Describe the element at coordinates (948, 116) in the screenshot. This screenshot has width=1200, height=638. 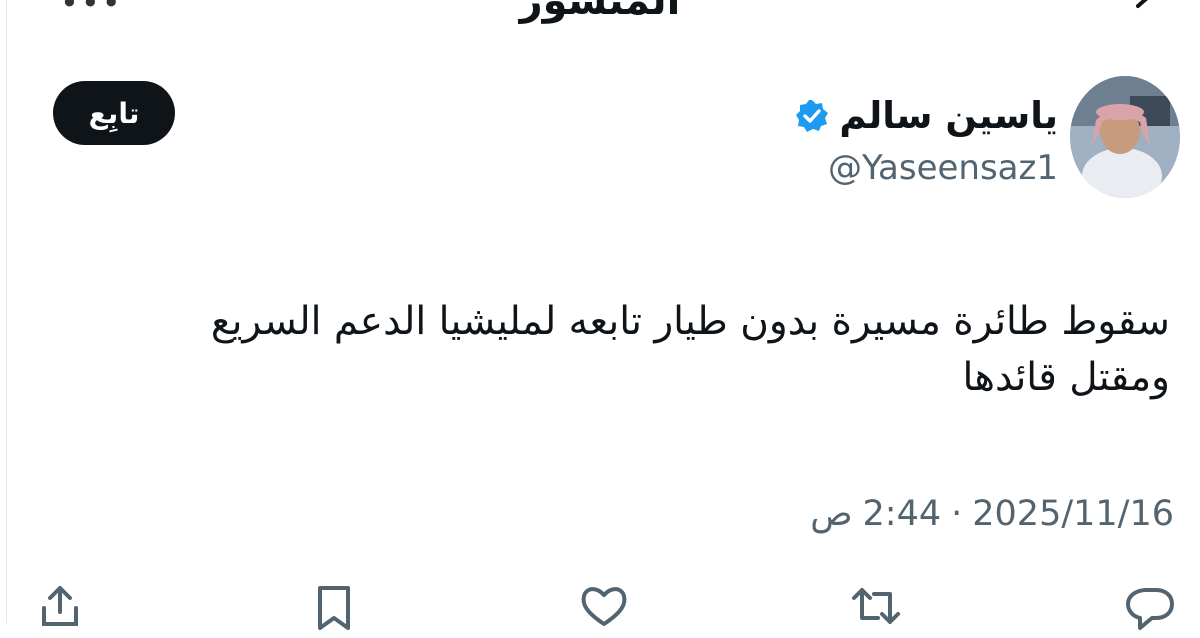
I see `author-name: ياسين سالم` at that location.